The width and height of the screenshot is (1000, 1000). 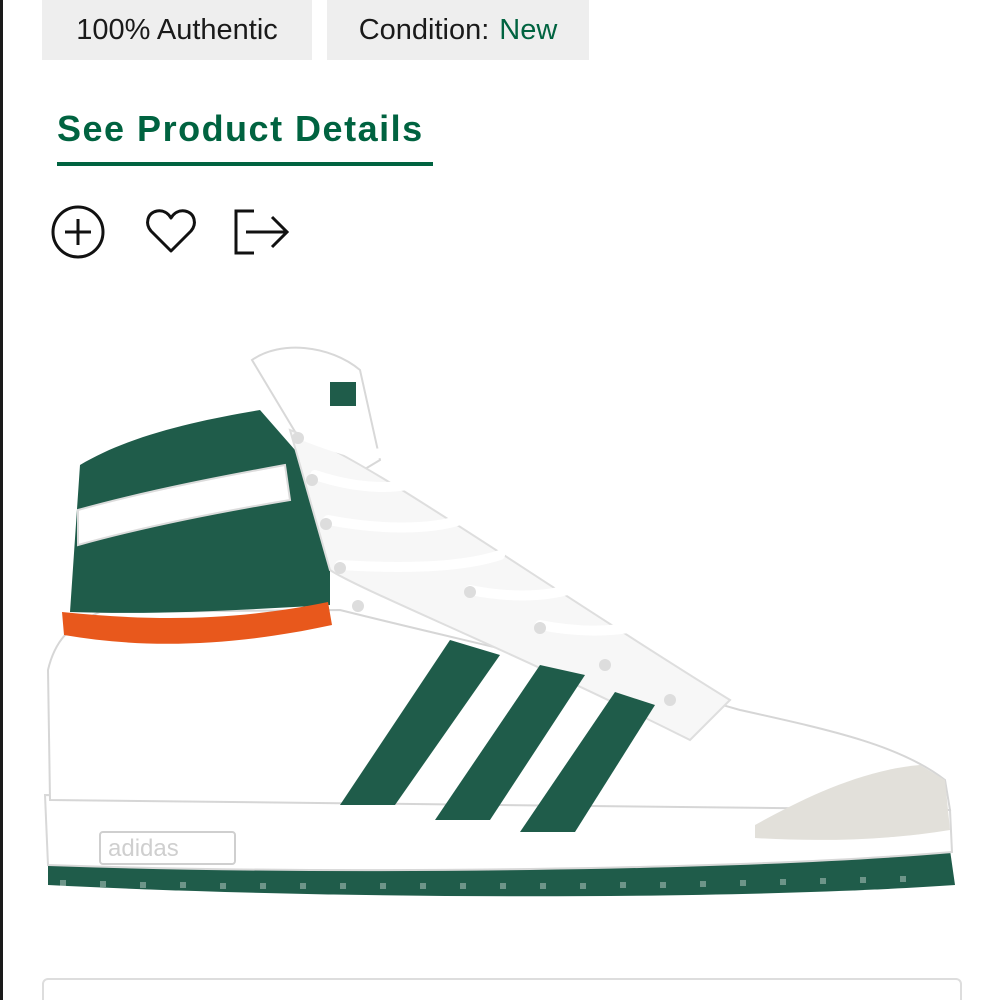 I want to click on favorite-button, so click(x=171, y=232).